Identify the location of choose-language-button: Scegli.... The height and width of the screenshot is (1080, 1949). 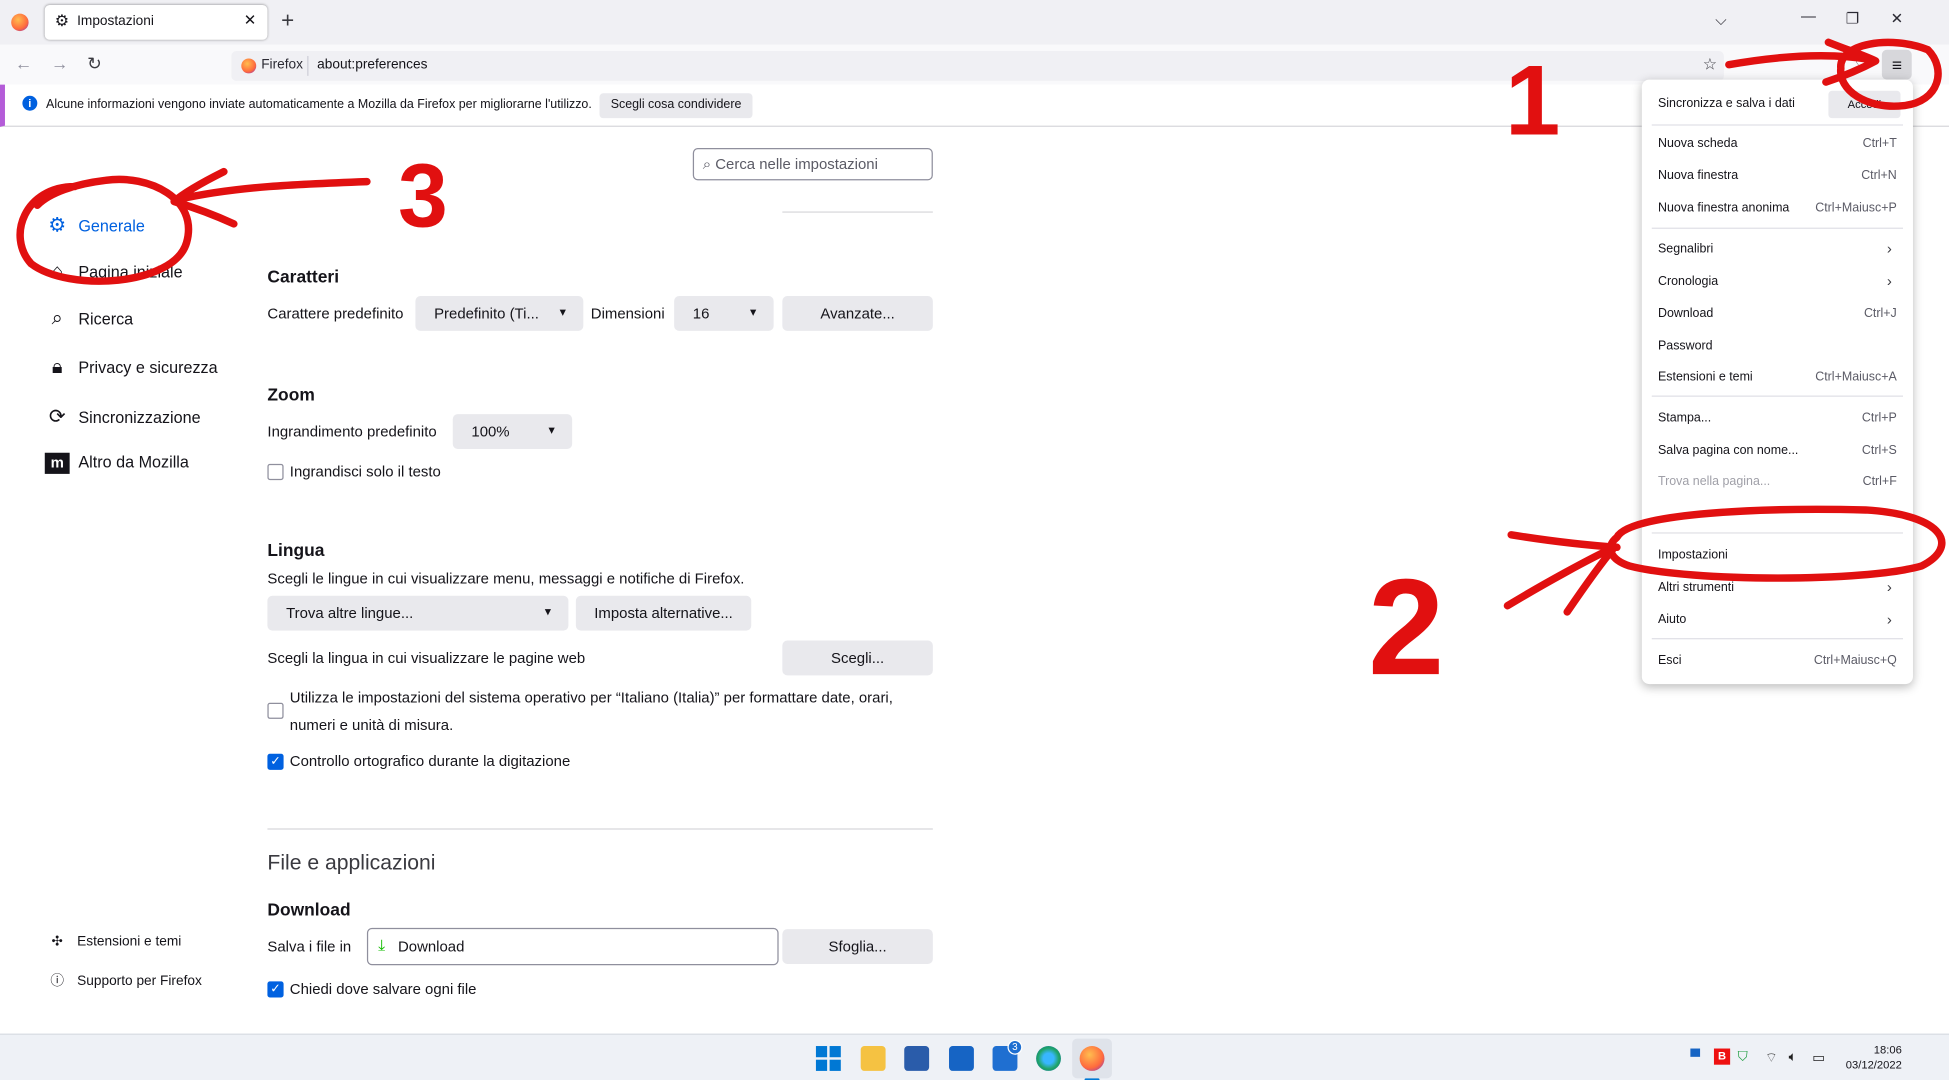
(857, 658).